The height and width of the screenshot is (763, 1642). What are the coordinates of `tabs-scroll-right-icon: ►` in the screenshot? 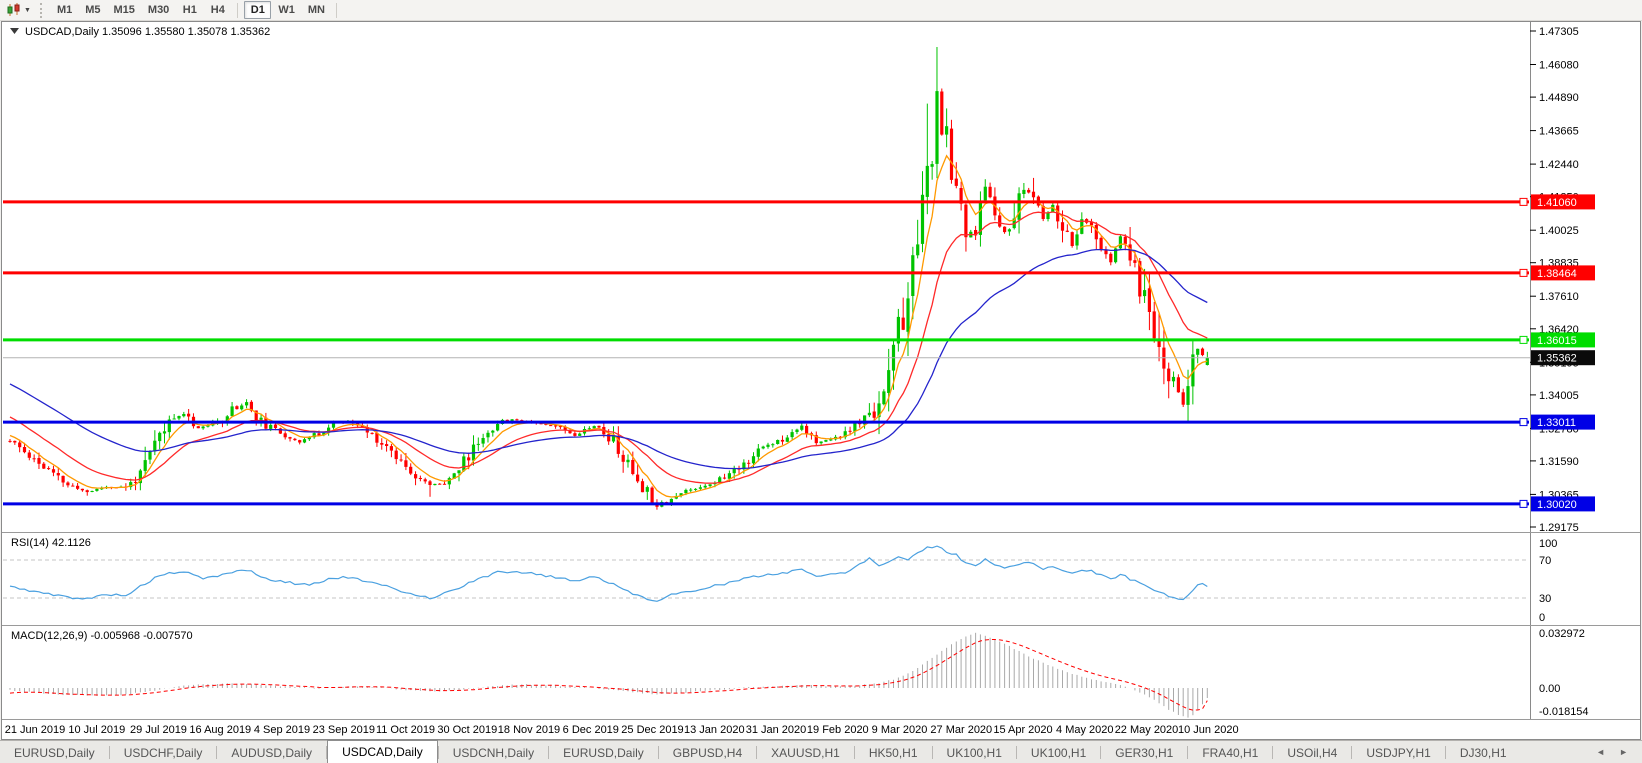 It's located at (1623, 752).